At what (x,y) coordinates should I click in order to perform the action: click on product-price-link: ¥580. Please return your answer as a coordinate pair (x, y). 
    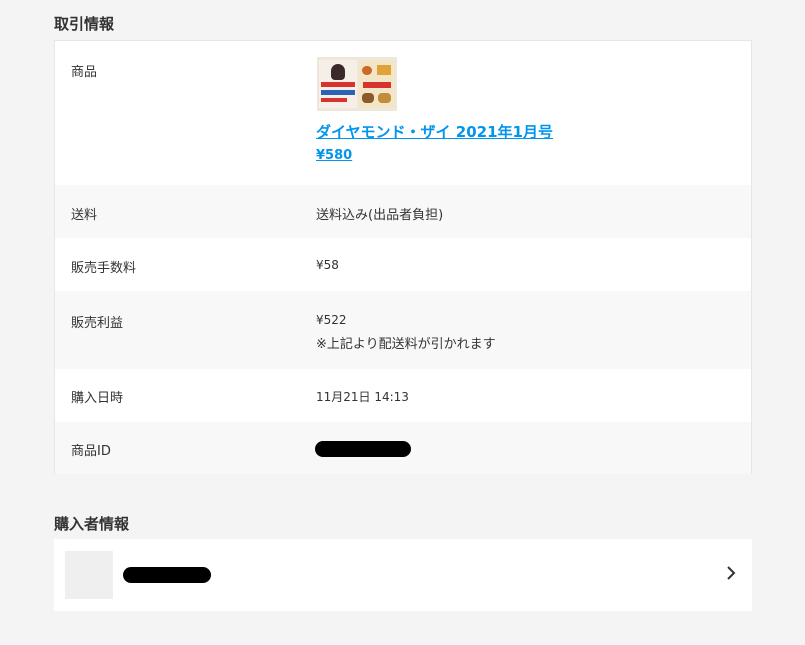
    Looking at the image, I should click on (334, 155).